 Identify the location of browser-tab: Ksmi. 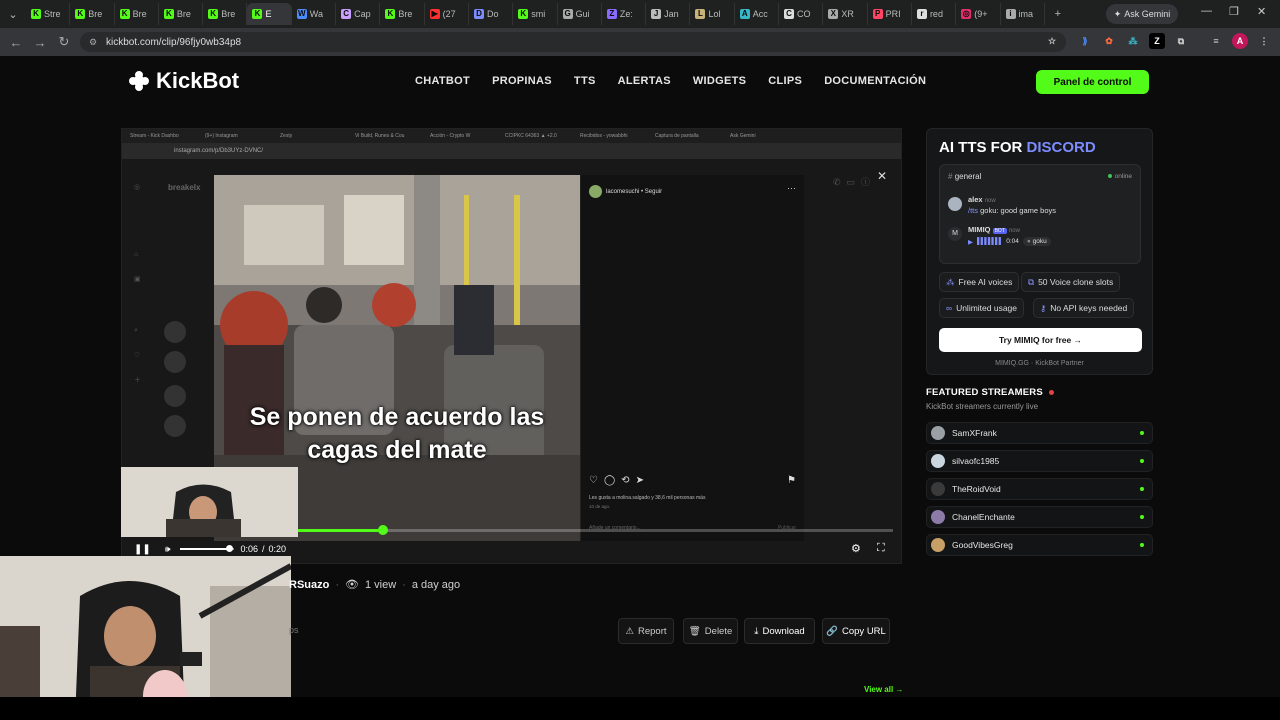
(535, 14).